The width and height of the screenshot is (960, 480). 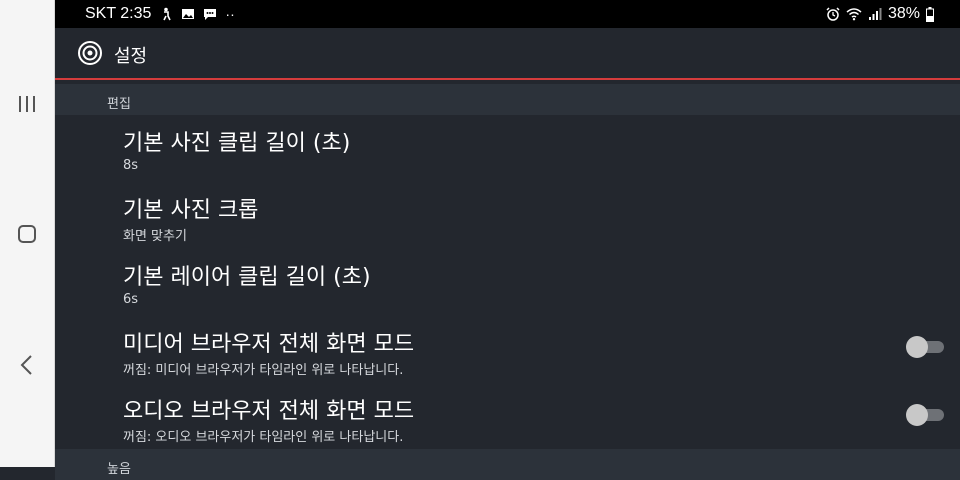 I want to click on setting-description: 꺼짐: 오디오 브라우저가 타임라인 위로 나타납니다., so click(x=263, y=437).